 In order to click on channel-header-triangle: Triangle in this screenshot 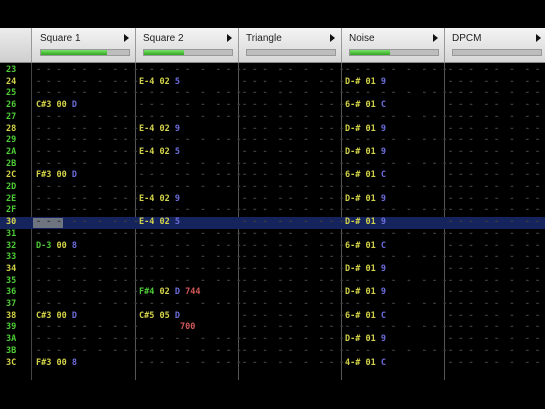, I will do `click(290, 45)`.